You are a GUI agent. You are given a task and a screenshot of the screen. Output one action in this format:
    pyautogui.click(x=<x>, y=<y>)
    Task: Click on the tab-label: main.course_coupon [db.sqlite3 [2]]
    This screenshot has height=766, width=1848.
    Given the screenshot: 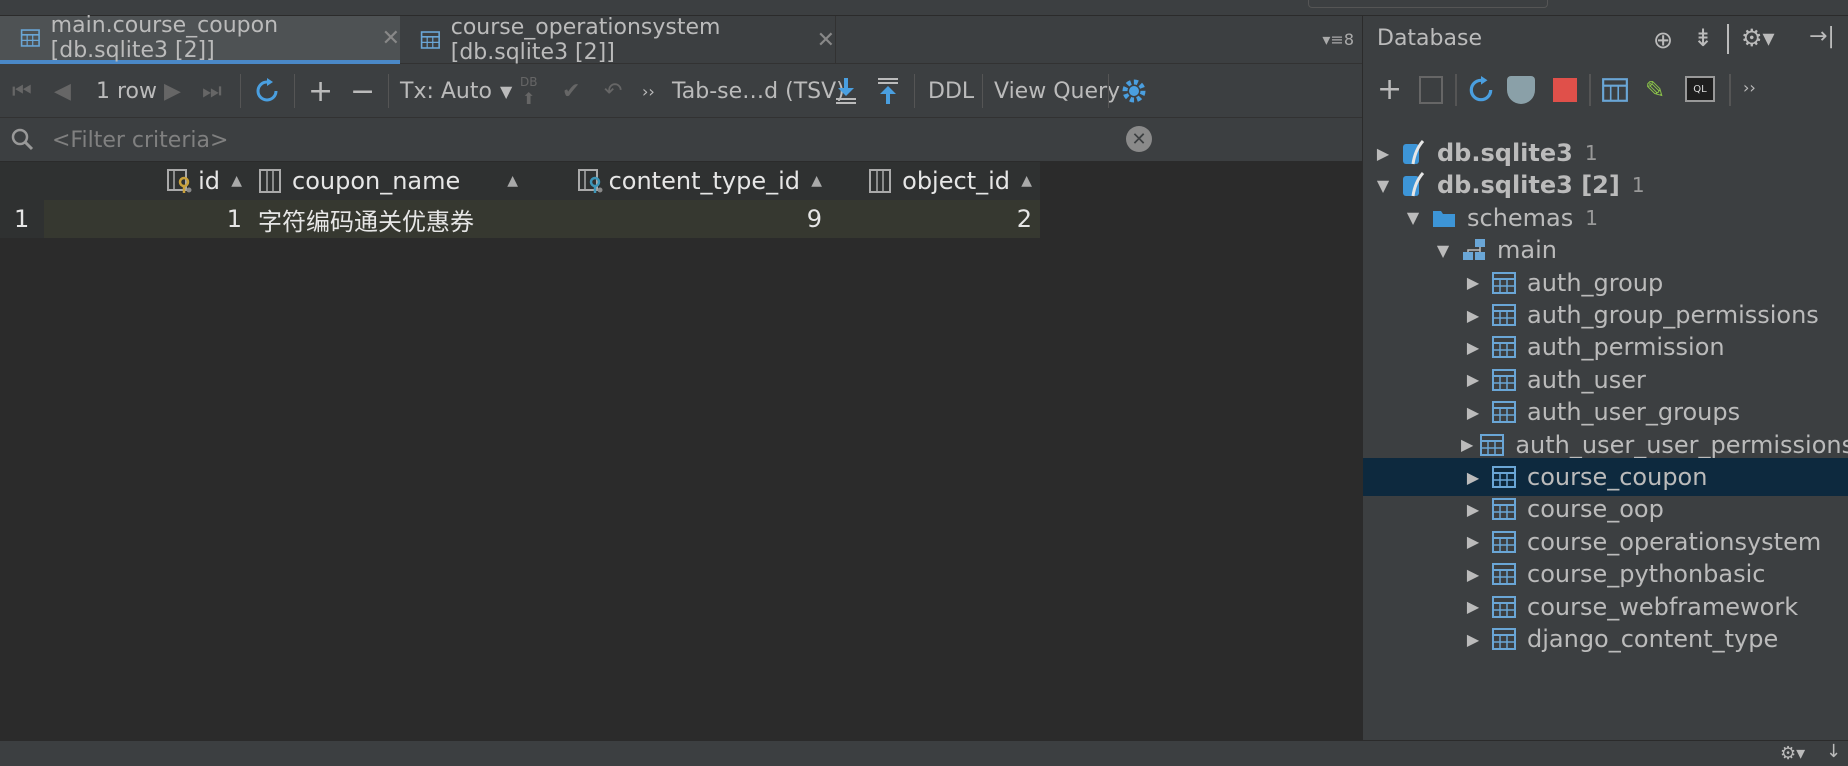 What is the action you would take?
    pyautogui.click(x=164, y=38)
    